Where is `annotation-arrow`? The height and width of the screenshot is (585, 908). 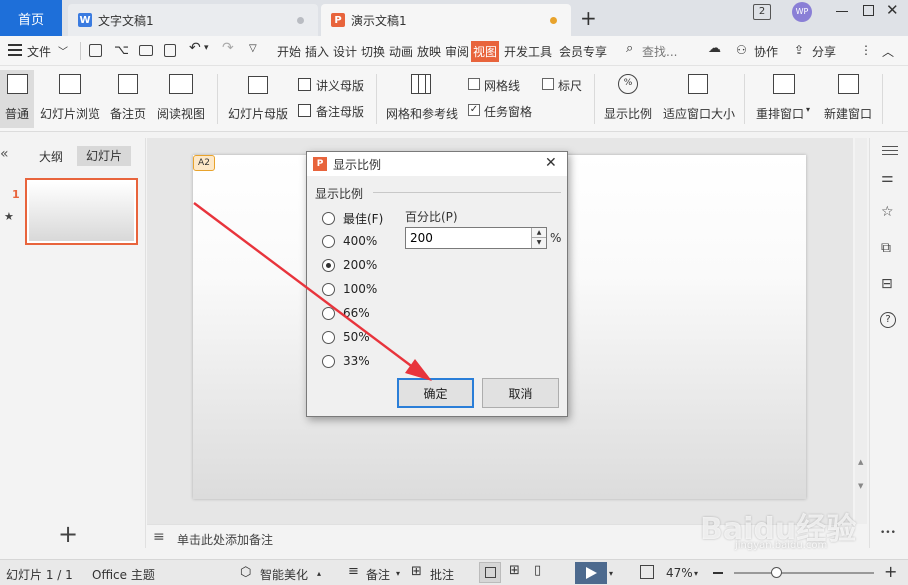 annotation-arrow is located at coordinates (312, 291).